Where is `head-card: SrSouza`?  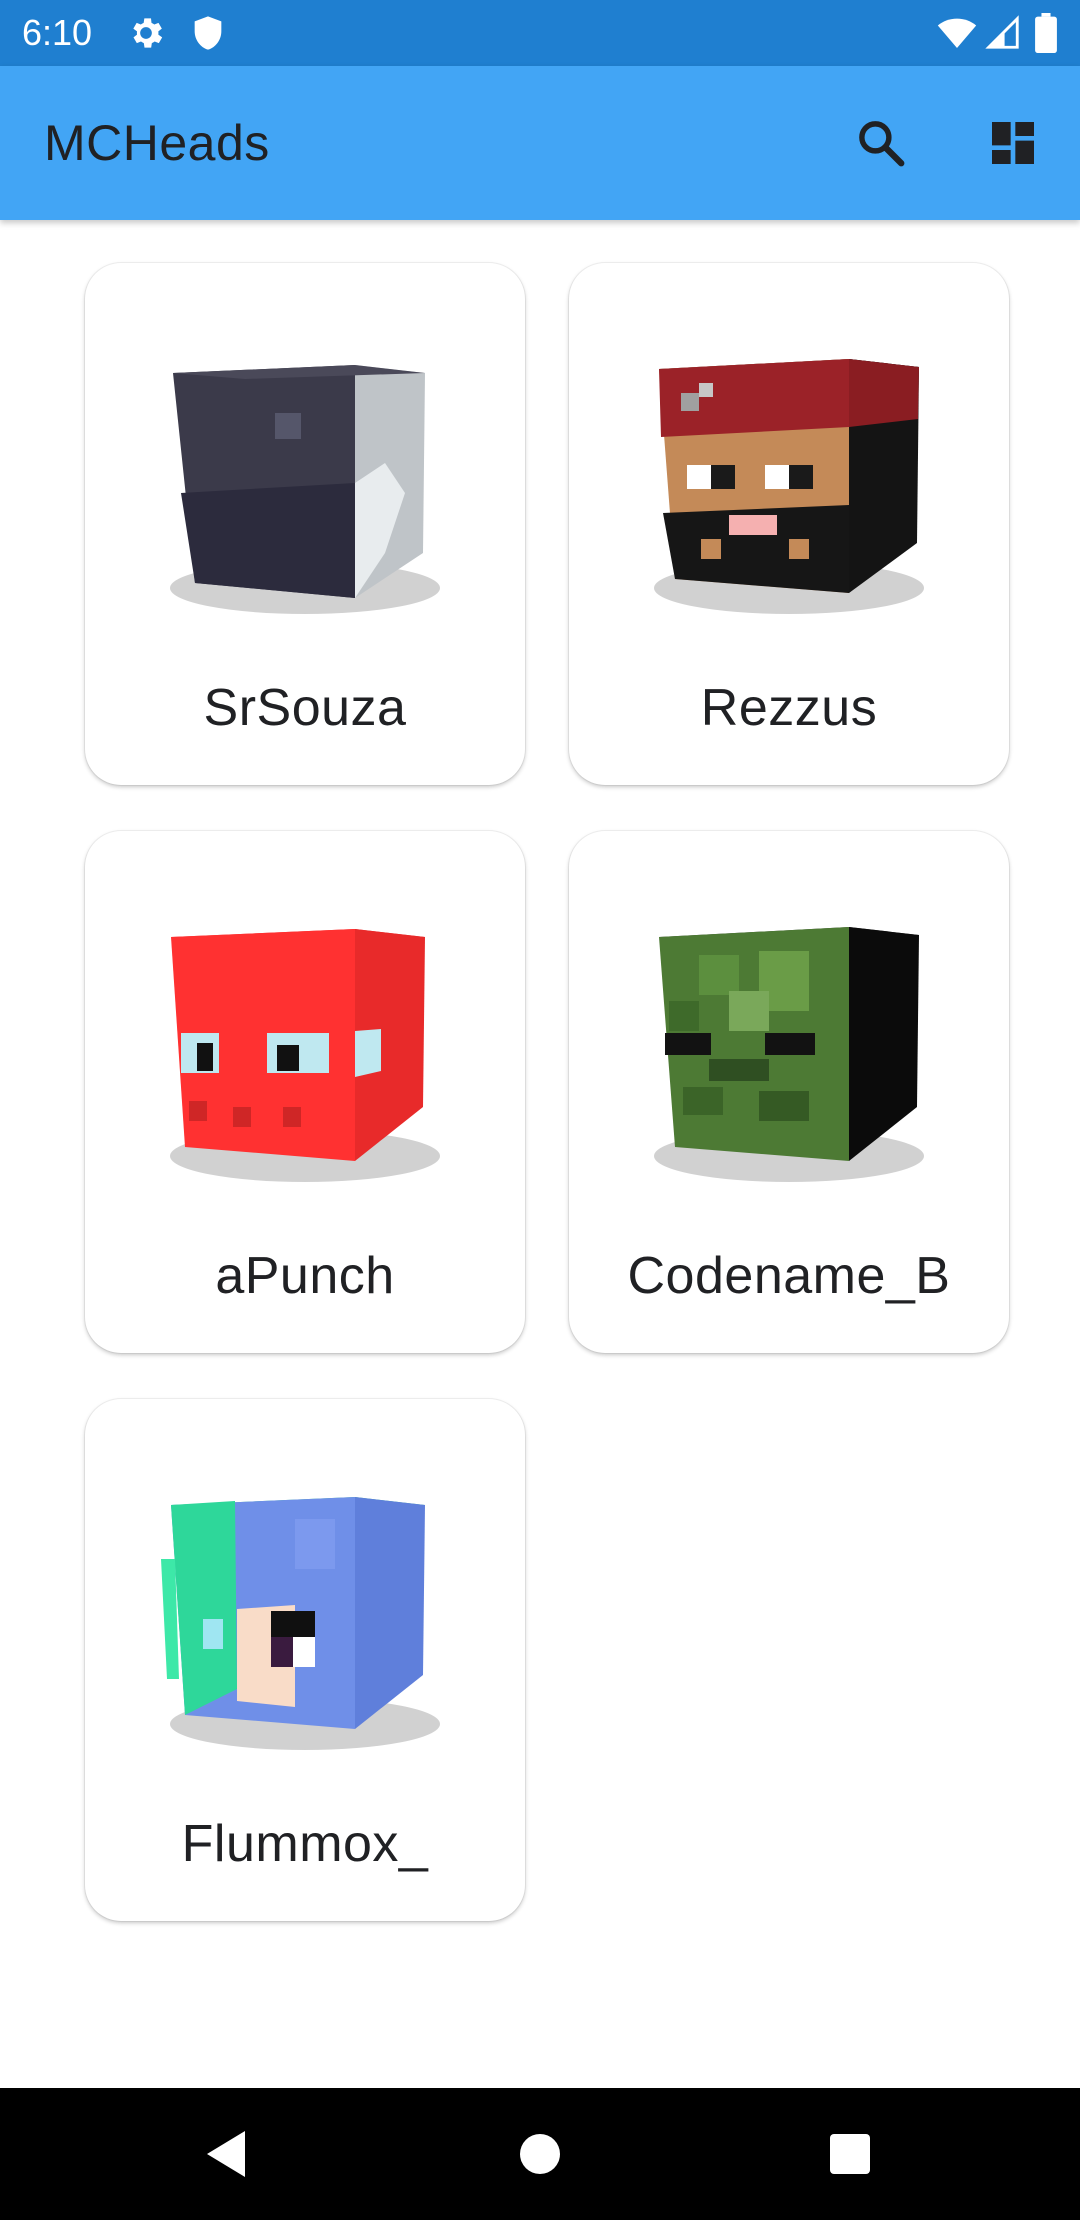 head-card: SrSouza is located at coordinates (305, 524).